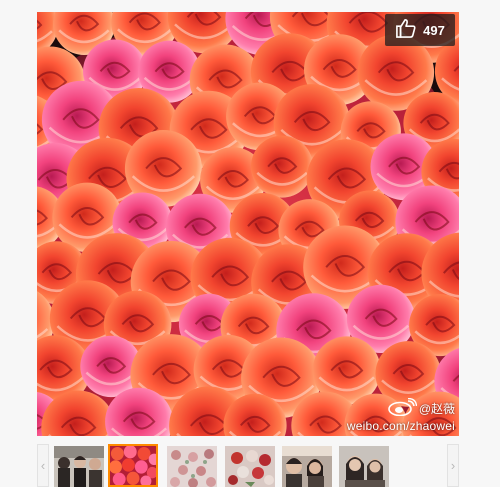 The image size is (500, 487). I want to click on next-arrow-button: ›, so click(453, 465).